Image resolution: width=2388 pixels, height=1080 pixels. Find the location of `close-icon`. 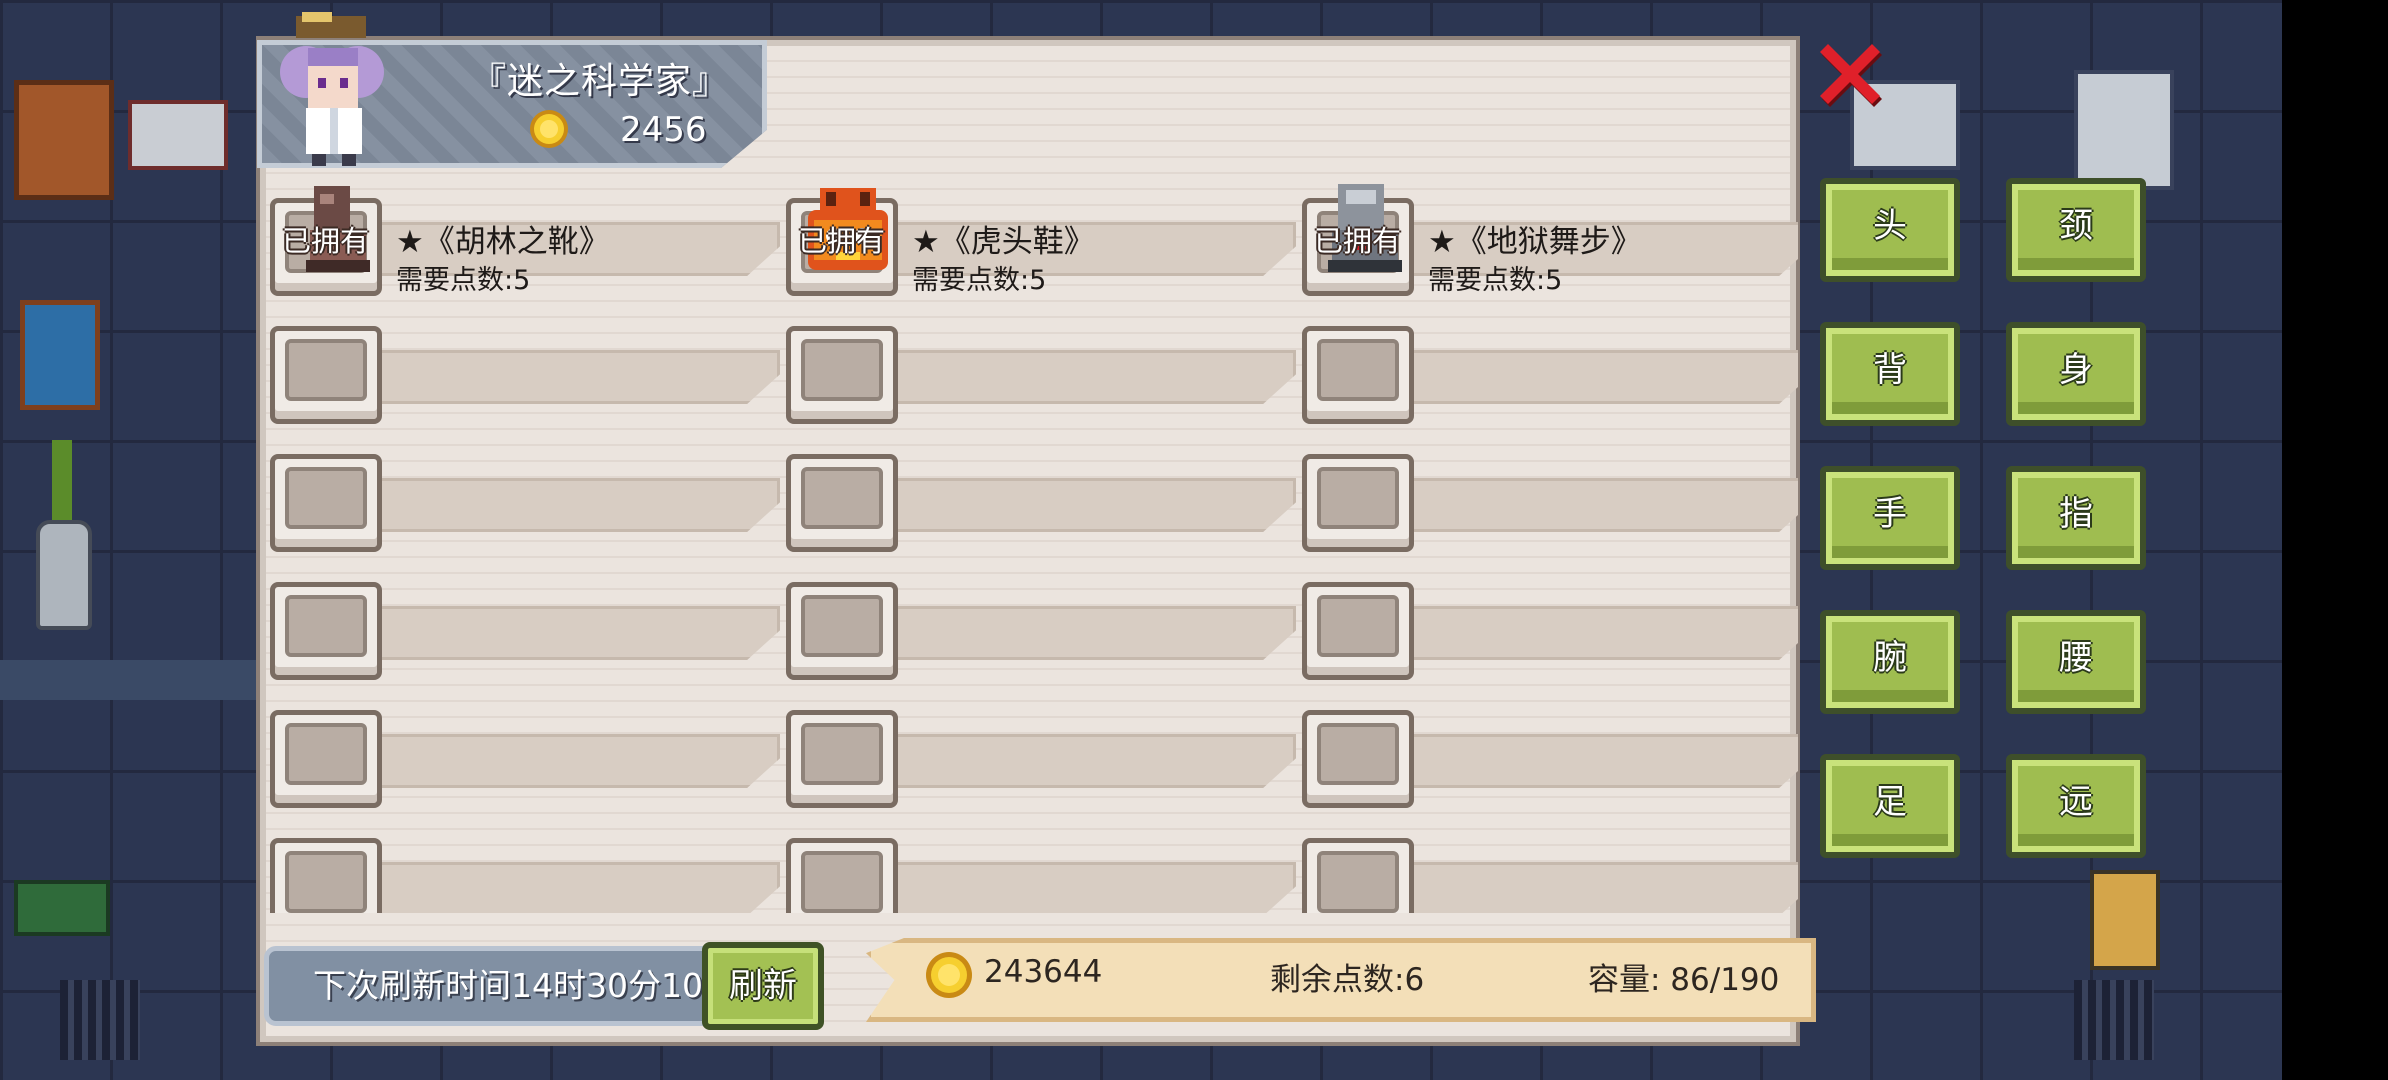

close-icon is located at coordinates (1850, 74).